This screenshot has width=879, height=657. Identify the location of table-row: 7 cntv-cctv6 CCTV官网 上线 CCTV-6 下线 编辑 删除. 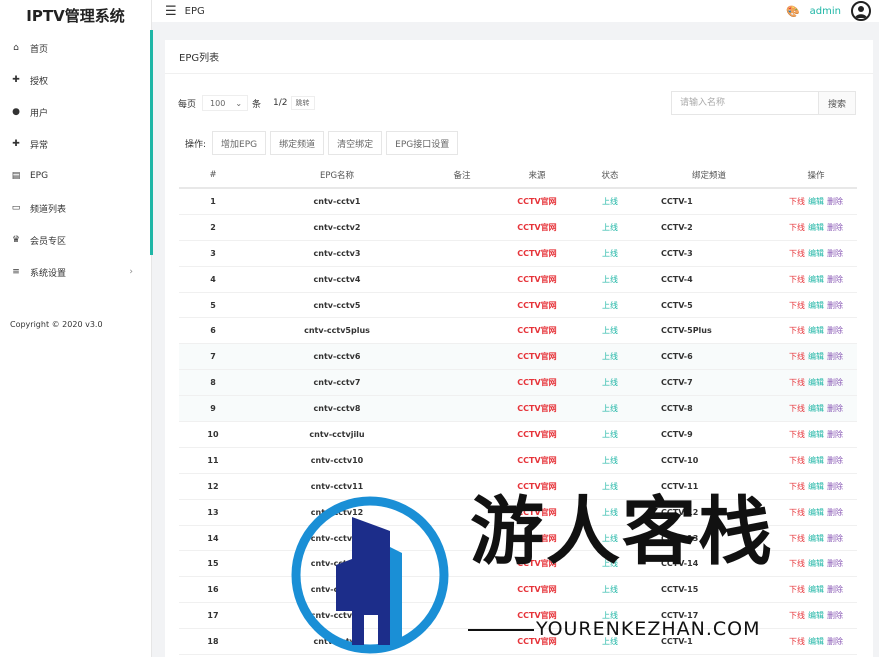
(518, 357).